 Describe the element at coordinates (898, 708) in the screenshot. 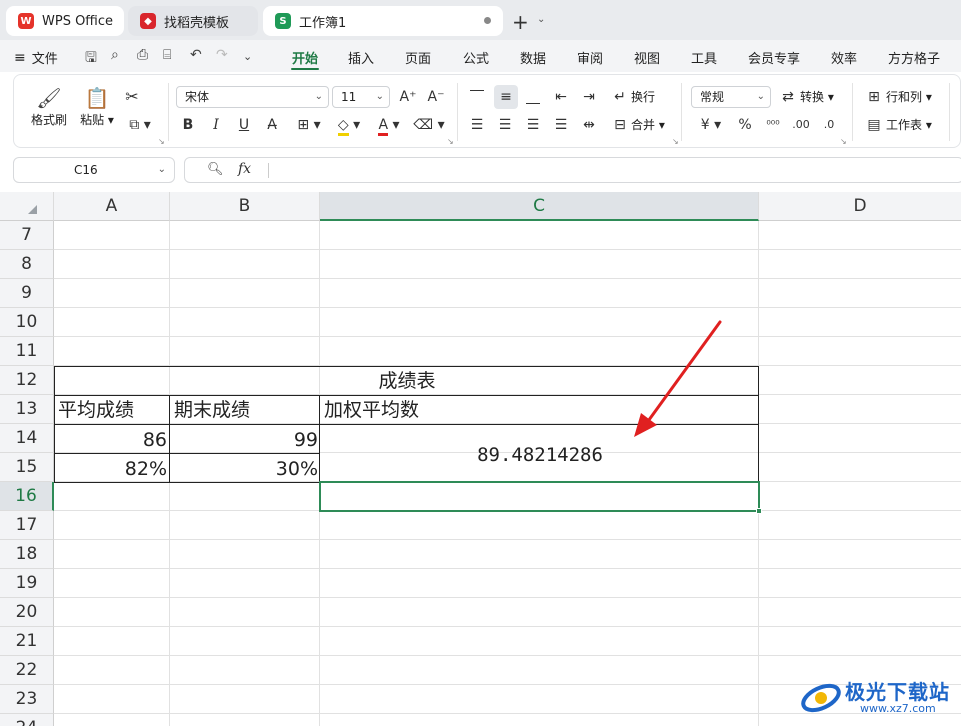

I see `watermark-url: www.xz7.com` at that location.